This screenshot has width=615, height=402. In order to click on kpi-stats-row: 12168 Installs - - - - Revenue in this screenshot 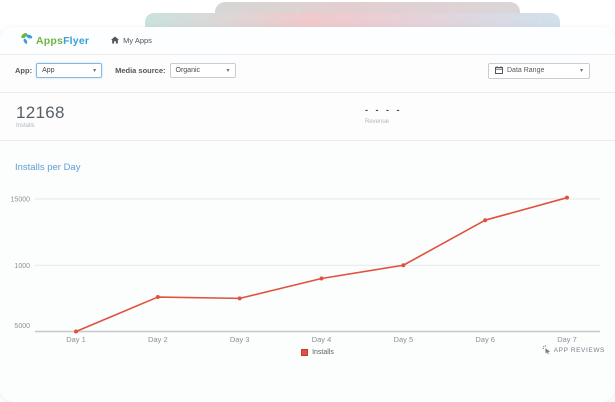, I will do `click(307, 117)`.